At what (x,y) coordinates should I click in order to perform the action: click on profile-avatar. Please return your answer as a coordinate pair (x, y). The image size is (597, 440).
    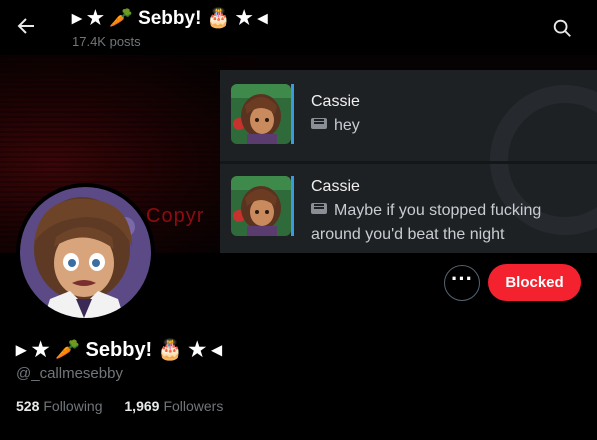
    Looking at the image, I should click on (85, 252).